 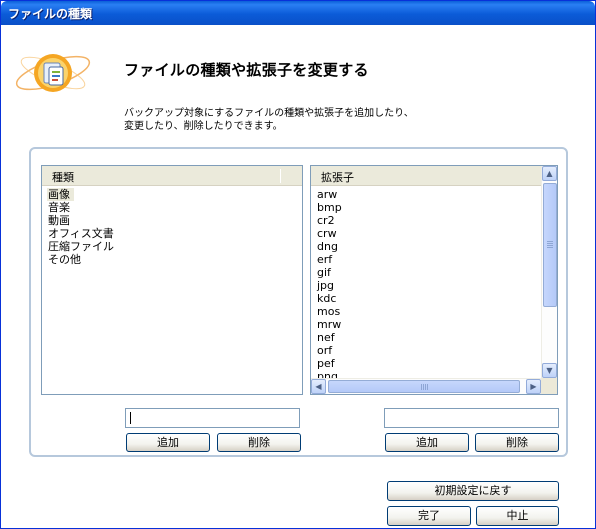 What do you see at coordinates (426, 176) in the screenshot?
I see `extensions-list-header: 拡張子` at bounding box center [426, 176].